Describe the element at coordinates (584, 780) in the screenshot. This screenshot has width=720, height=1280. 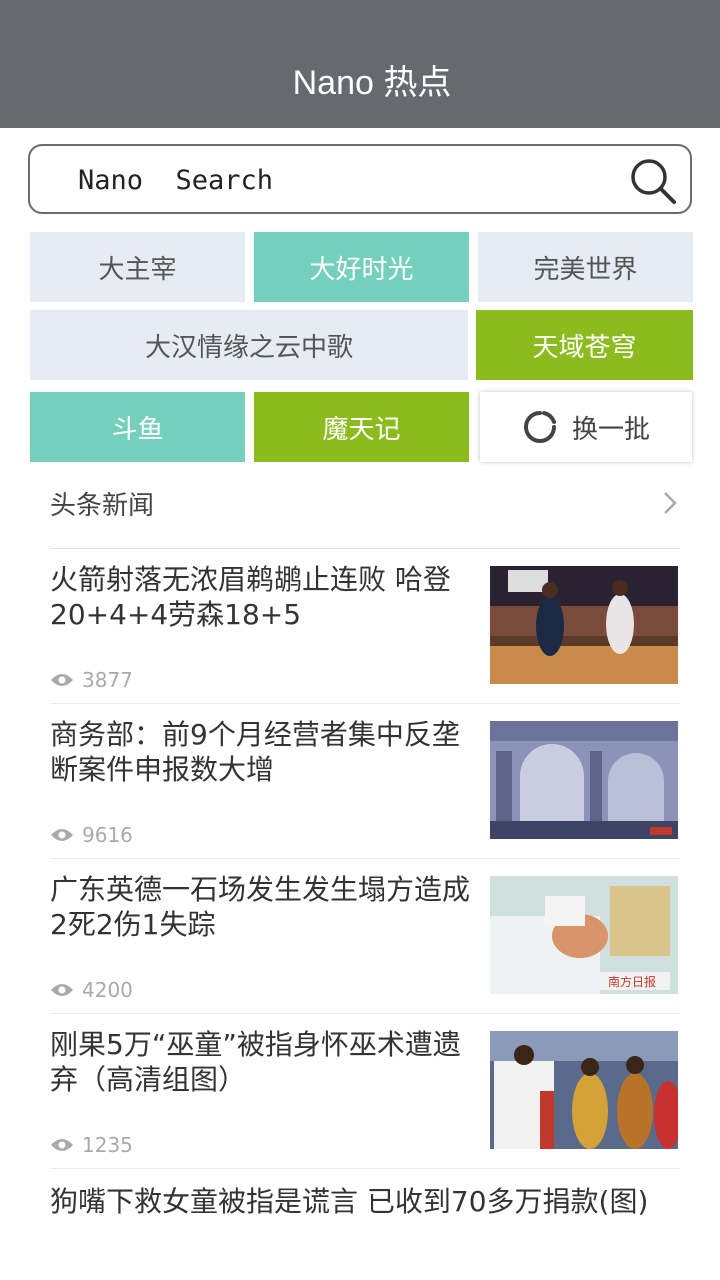
I see `arch-building-photo` at that location.